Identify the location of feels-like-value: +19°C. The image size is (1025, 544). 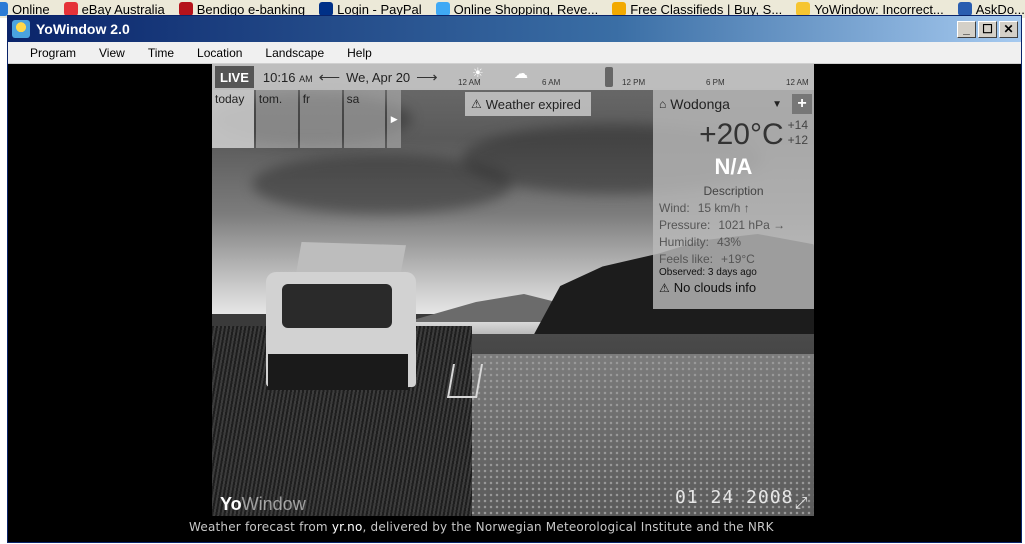
(738, 259).